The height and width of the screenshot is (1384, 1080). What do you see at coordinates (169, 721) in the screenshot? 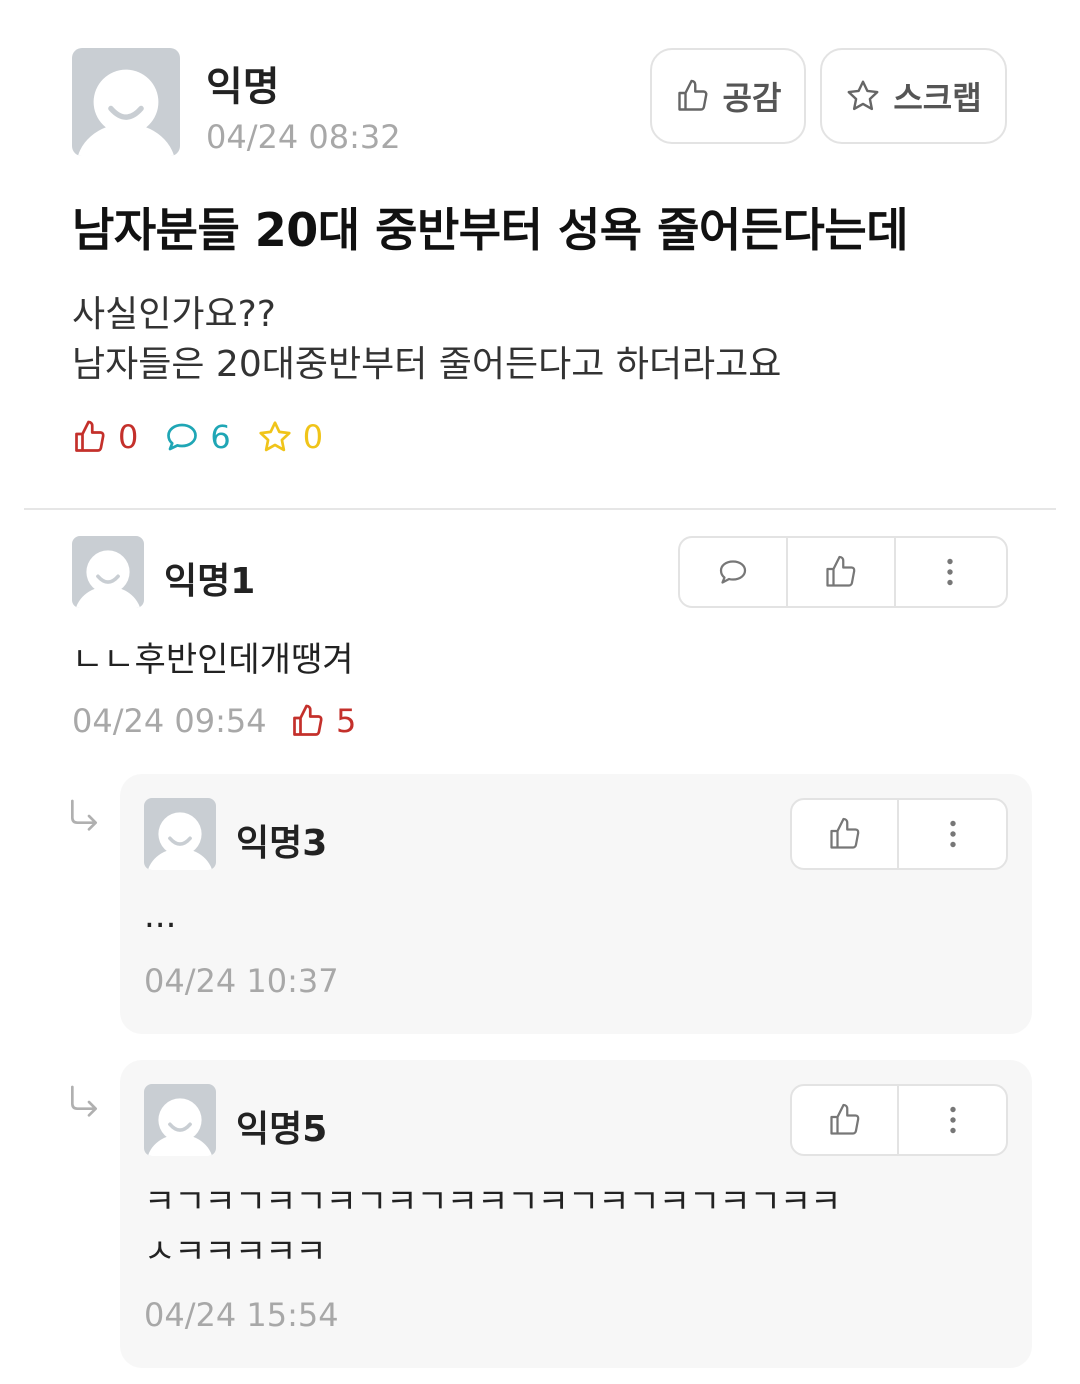
I see `comment-time: 04/24 09:54` at bounding box center [169, 721].